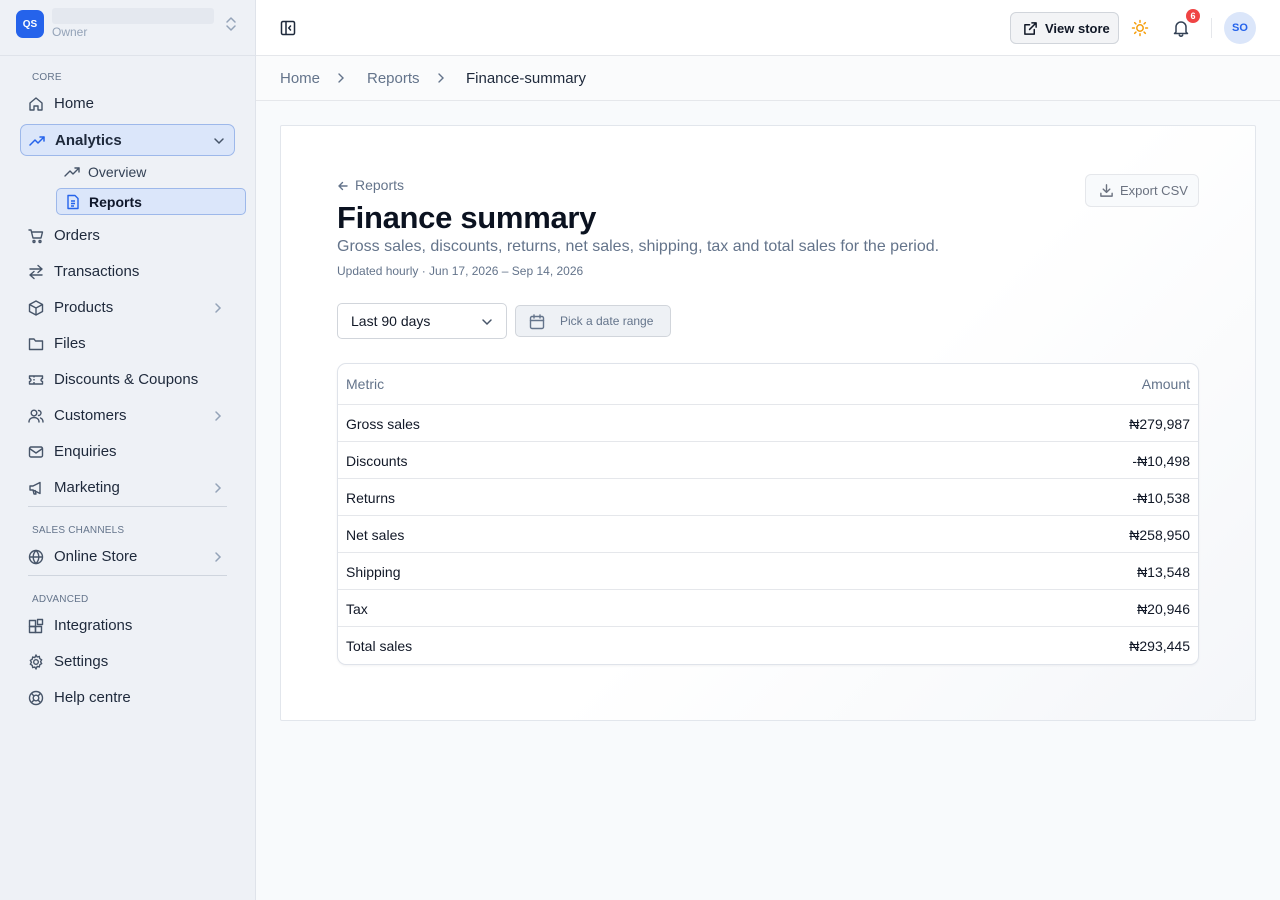  I want to click on sidebar-item-label: Files, so click(70, 343).